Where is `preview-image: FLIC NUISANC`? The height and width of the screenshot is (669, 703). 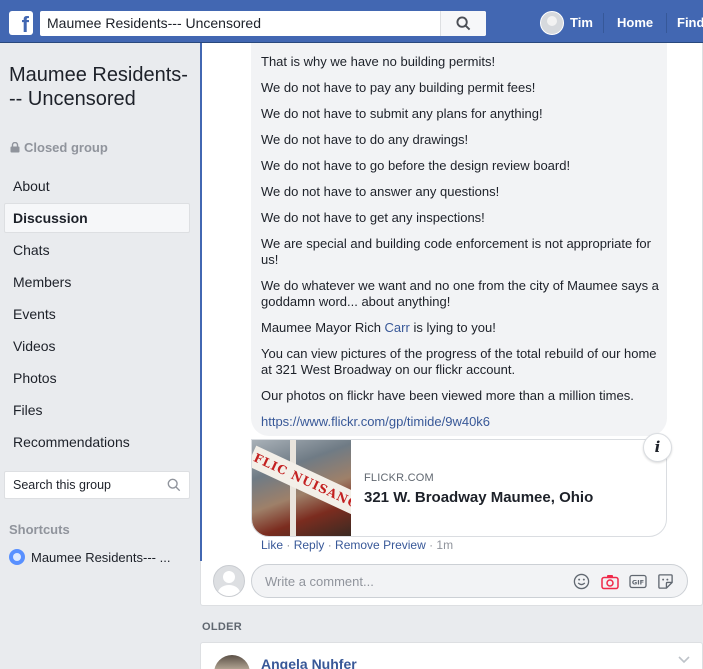
preview-image: FLIC NUISANC is located at coordinates (301, 488).